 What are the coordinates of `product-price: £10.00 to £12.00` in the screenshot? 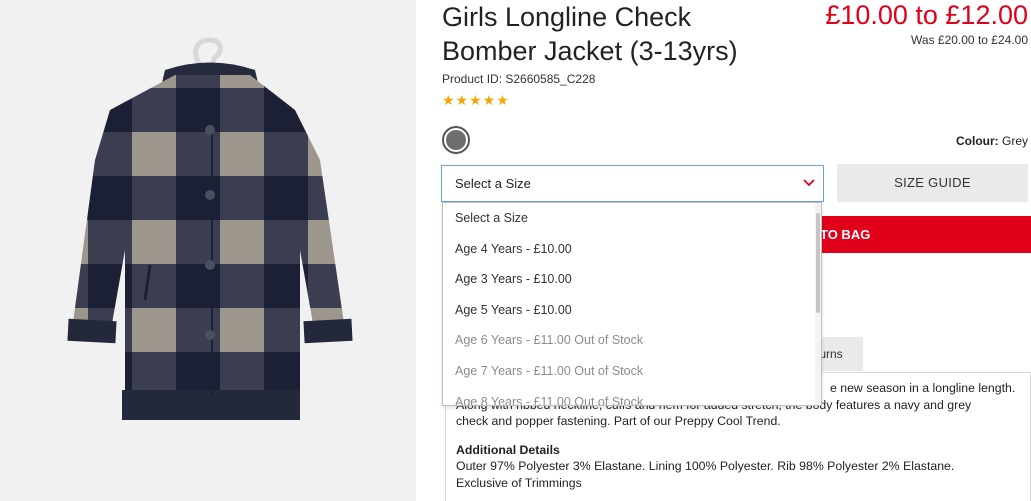 It's located at (926, 15).